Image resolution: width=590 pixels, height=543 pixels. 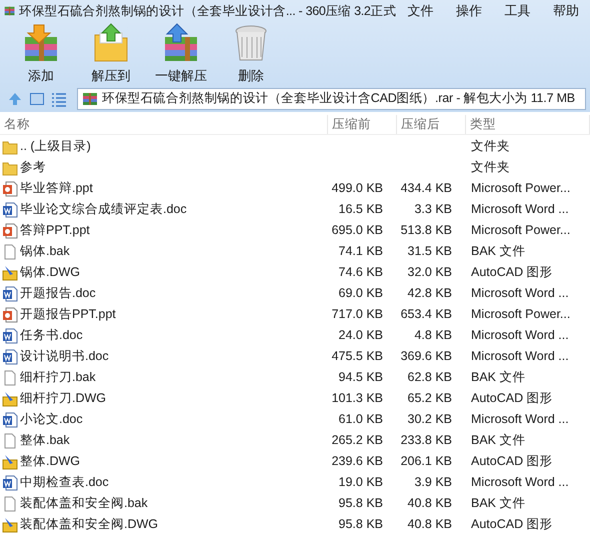 I want to click on menu-item: 操作, so click(x=469, y=11).